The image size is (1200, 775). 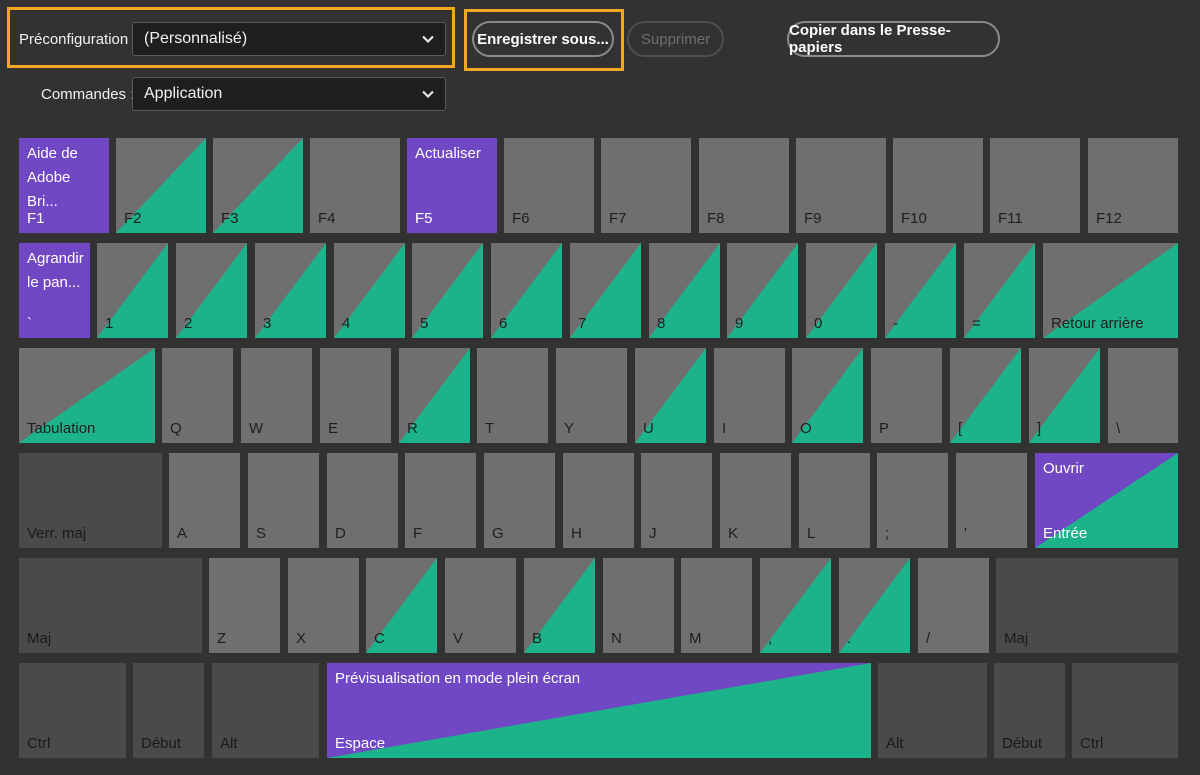 What do you see at coordinates (222, 638) in the screenshot?
I see `key-cap-label: Z` at bounding box center [222, 638].